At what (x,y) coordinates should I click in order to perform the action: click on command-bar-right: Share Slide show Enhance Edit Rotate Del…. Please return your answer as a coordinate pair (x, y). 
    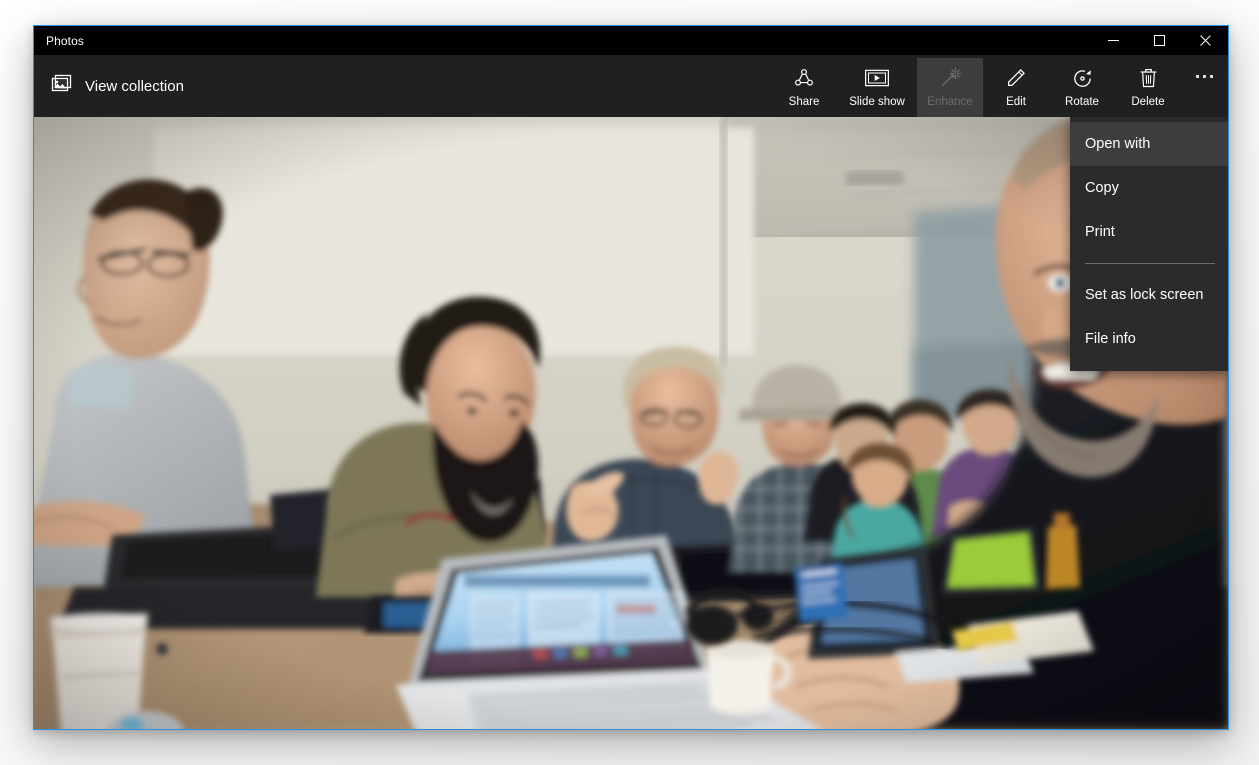
    Looking at the image, I should click on (999, 86).